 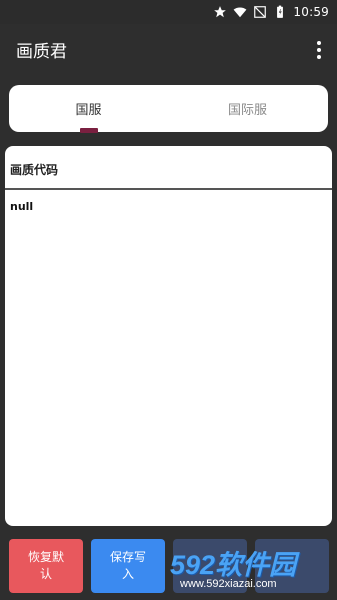 I want to click on app-bar: 画质君, so click(x=168, y=50).